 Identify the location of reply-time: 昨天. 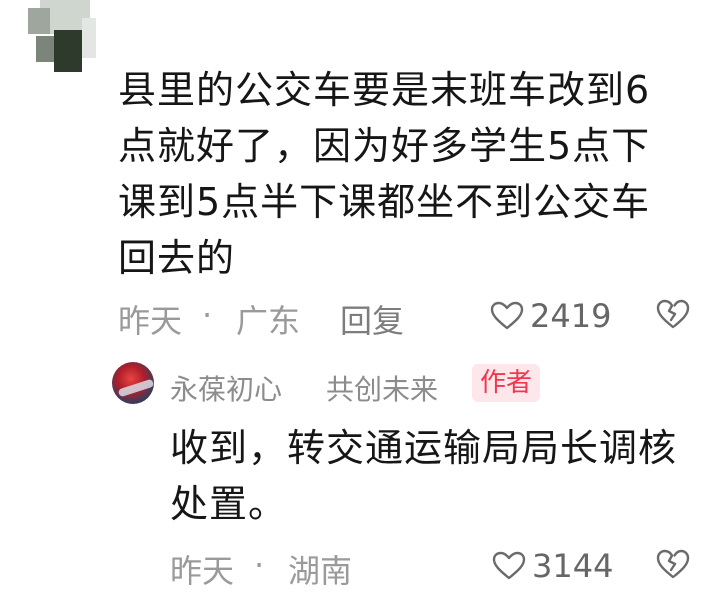
(202, 571).